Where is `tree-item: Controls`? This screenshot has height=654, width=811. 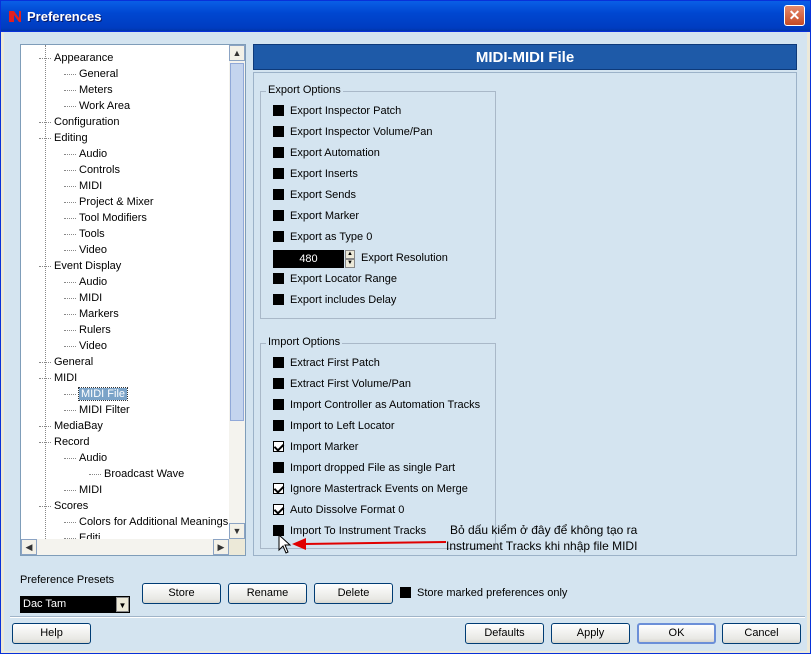 tree-item: Controls is located at coordinates (92, 170).